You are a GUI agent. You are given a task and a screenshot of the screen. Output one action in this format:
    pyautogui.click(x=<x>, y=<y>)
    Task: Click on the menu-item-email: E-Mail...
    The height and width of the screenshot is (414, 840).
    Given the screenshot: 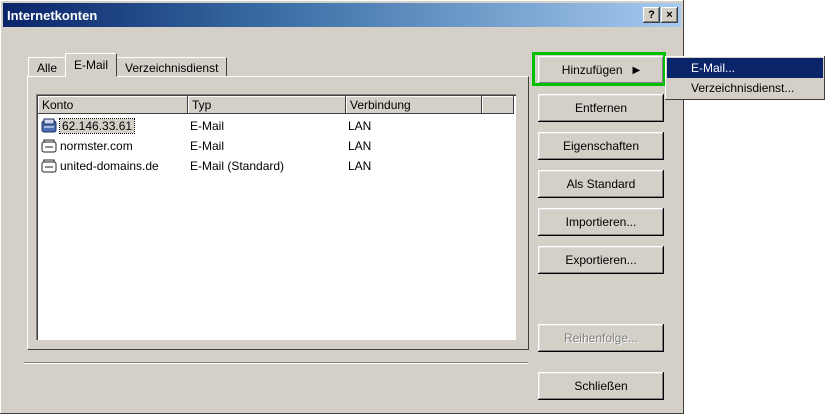 What is the action you would take?
    pyautogui.click(x=745, y=68)
    